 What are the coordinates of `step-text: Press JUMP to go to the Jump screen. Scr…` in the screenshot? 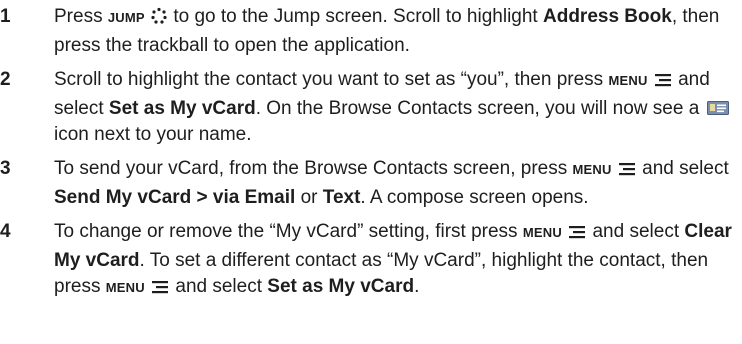 It's located at (387, 31).